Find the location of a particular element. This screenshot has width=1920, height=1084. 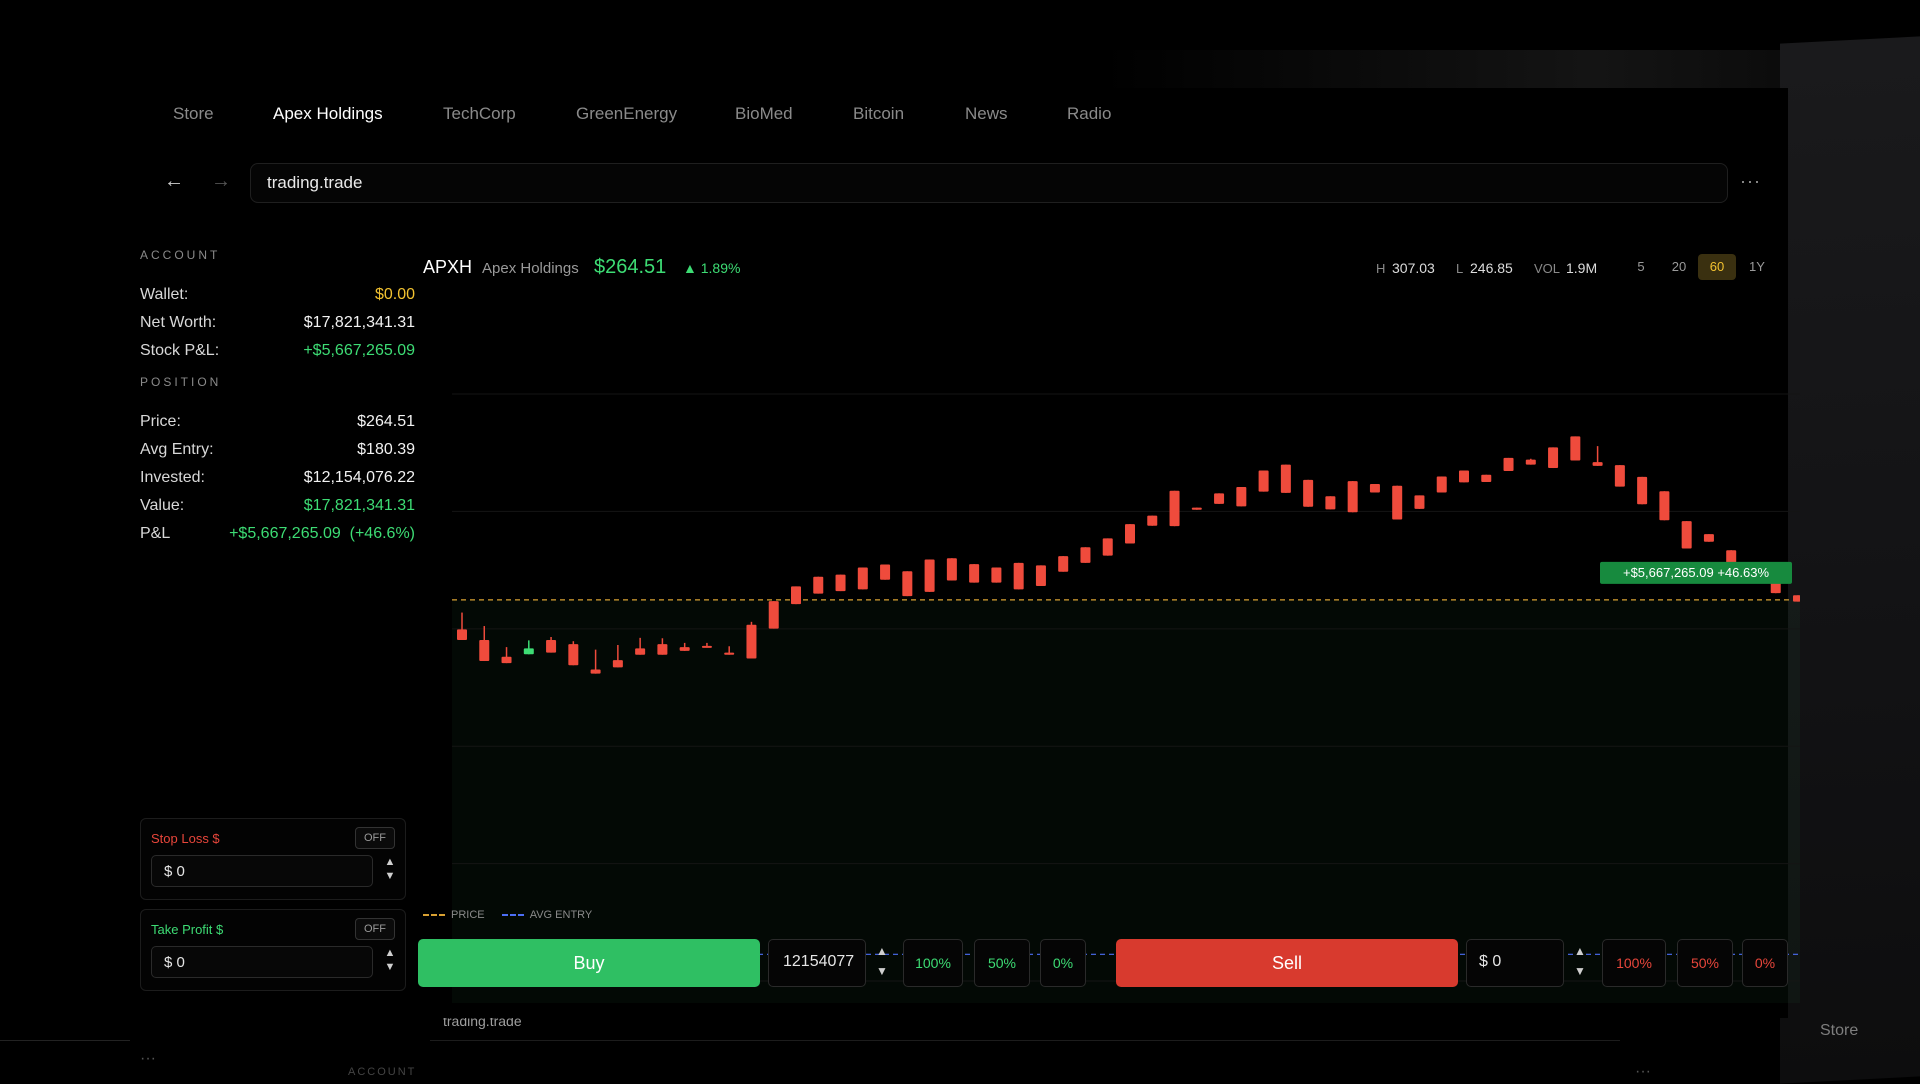

avg-entry-value: $180.39 is located at coordinates (386, 449).